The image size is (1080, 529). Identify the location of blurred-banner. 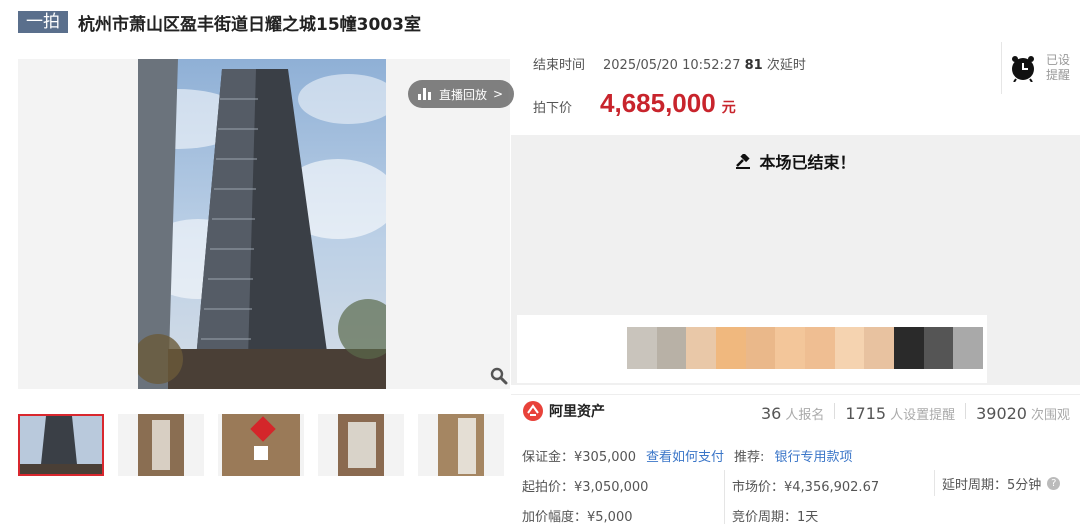
(752, 349).